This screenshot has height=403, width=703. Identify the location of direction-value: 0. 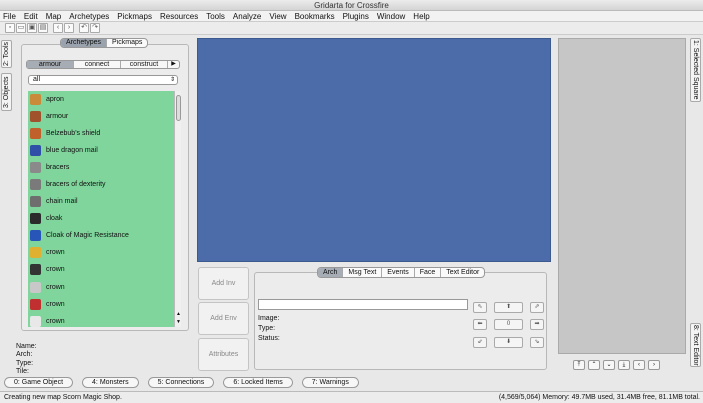
(508, 324).